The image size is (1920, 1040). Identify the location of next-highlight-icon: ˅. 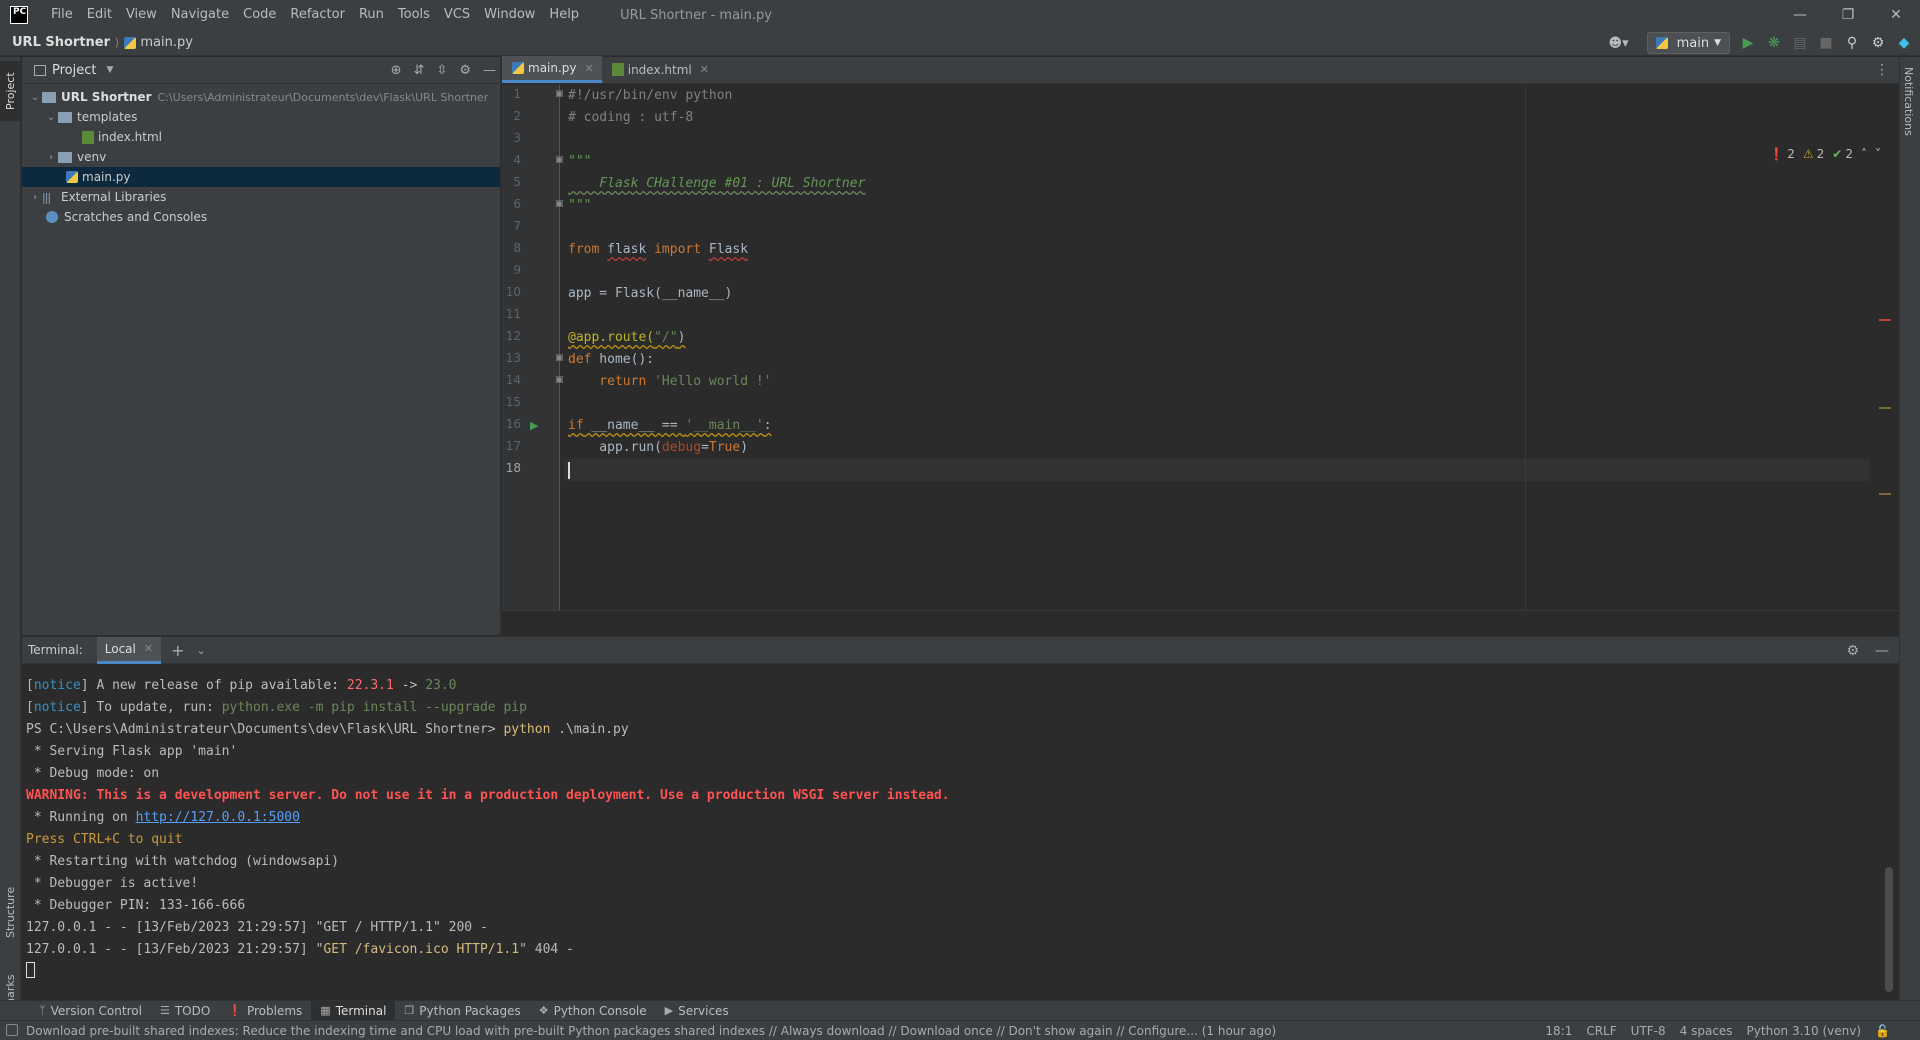
(1878, 154).